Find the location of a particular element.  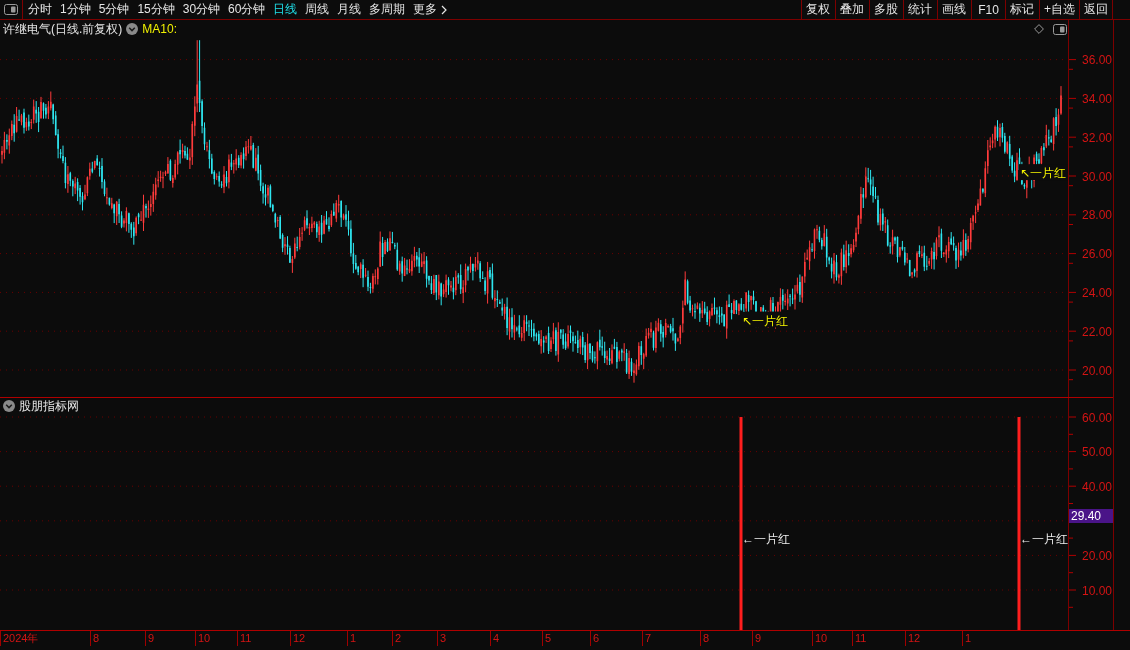

price-label: 32.00 is located at coordinates (1097, 137).